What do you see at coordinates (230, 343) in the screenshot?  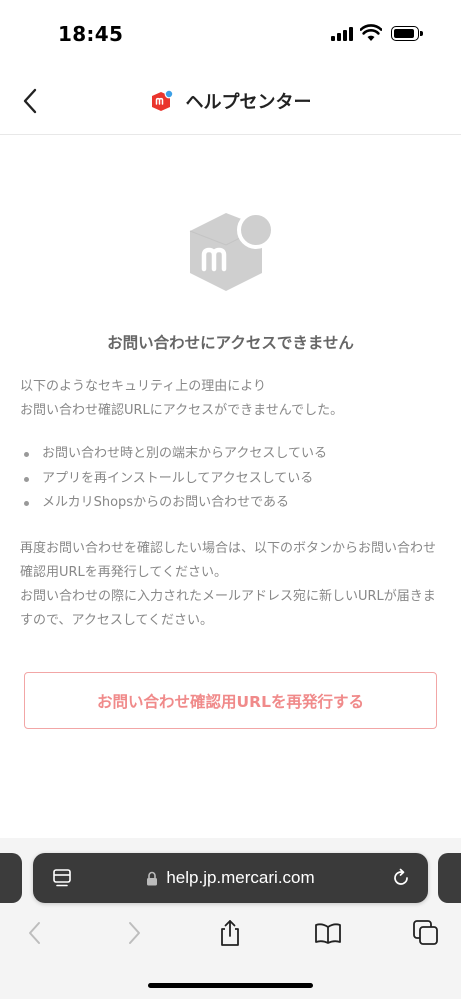 I see `error-title: お問い合わせにアクセスできません` at bounding box center [230, 343].